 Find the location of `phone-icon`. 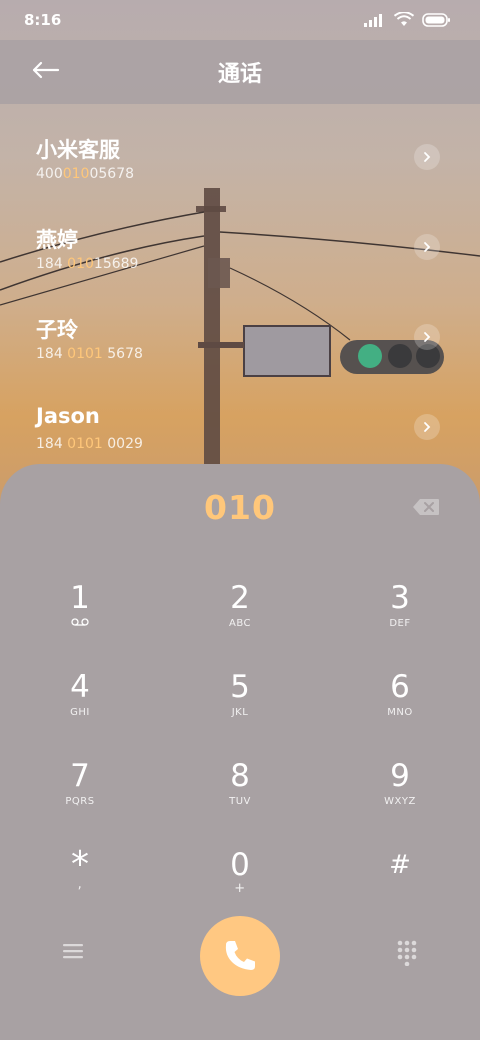

phone-icon is located at coordinates (240, 955).